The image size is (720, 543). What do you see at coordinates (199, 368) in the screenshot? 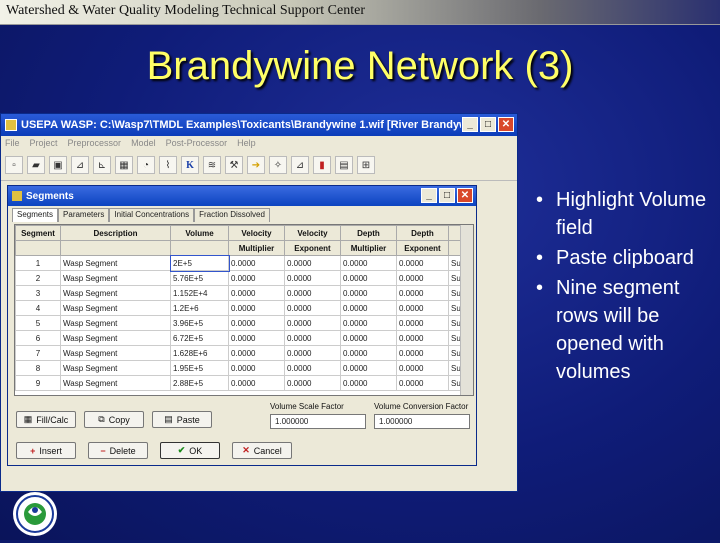
I see `table-cell: 1.95E+5` at bounding box center [199, 368].